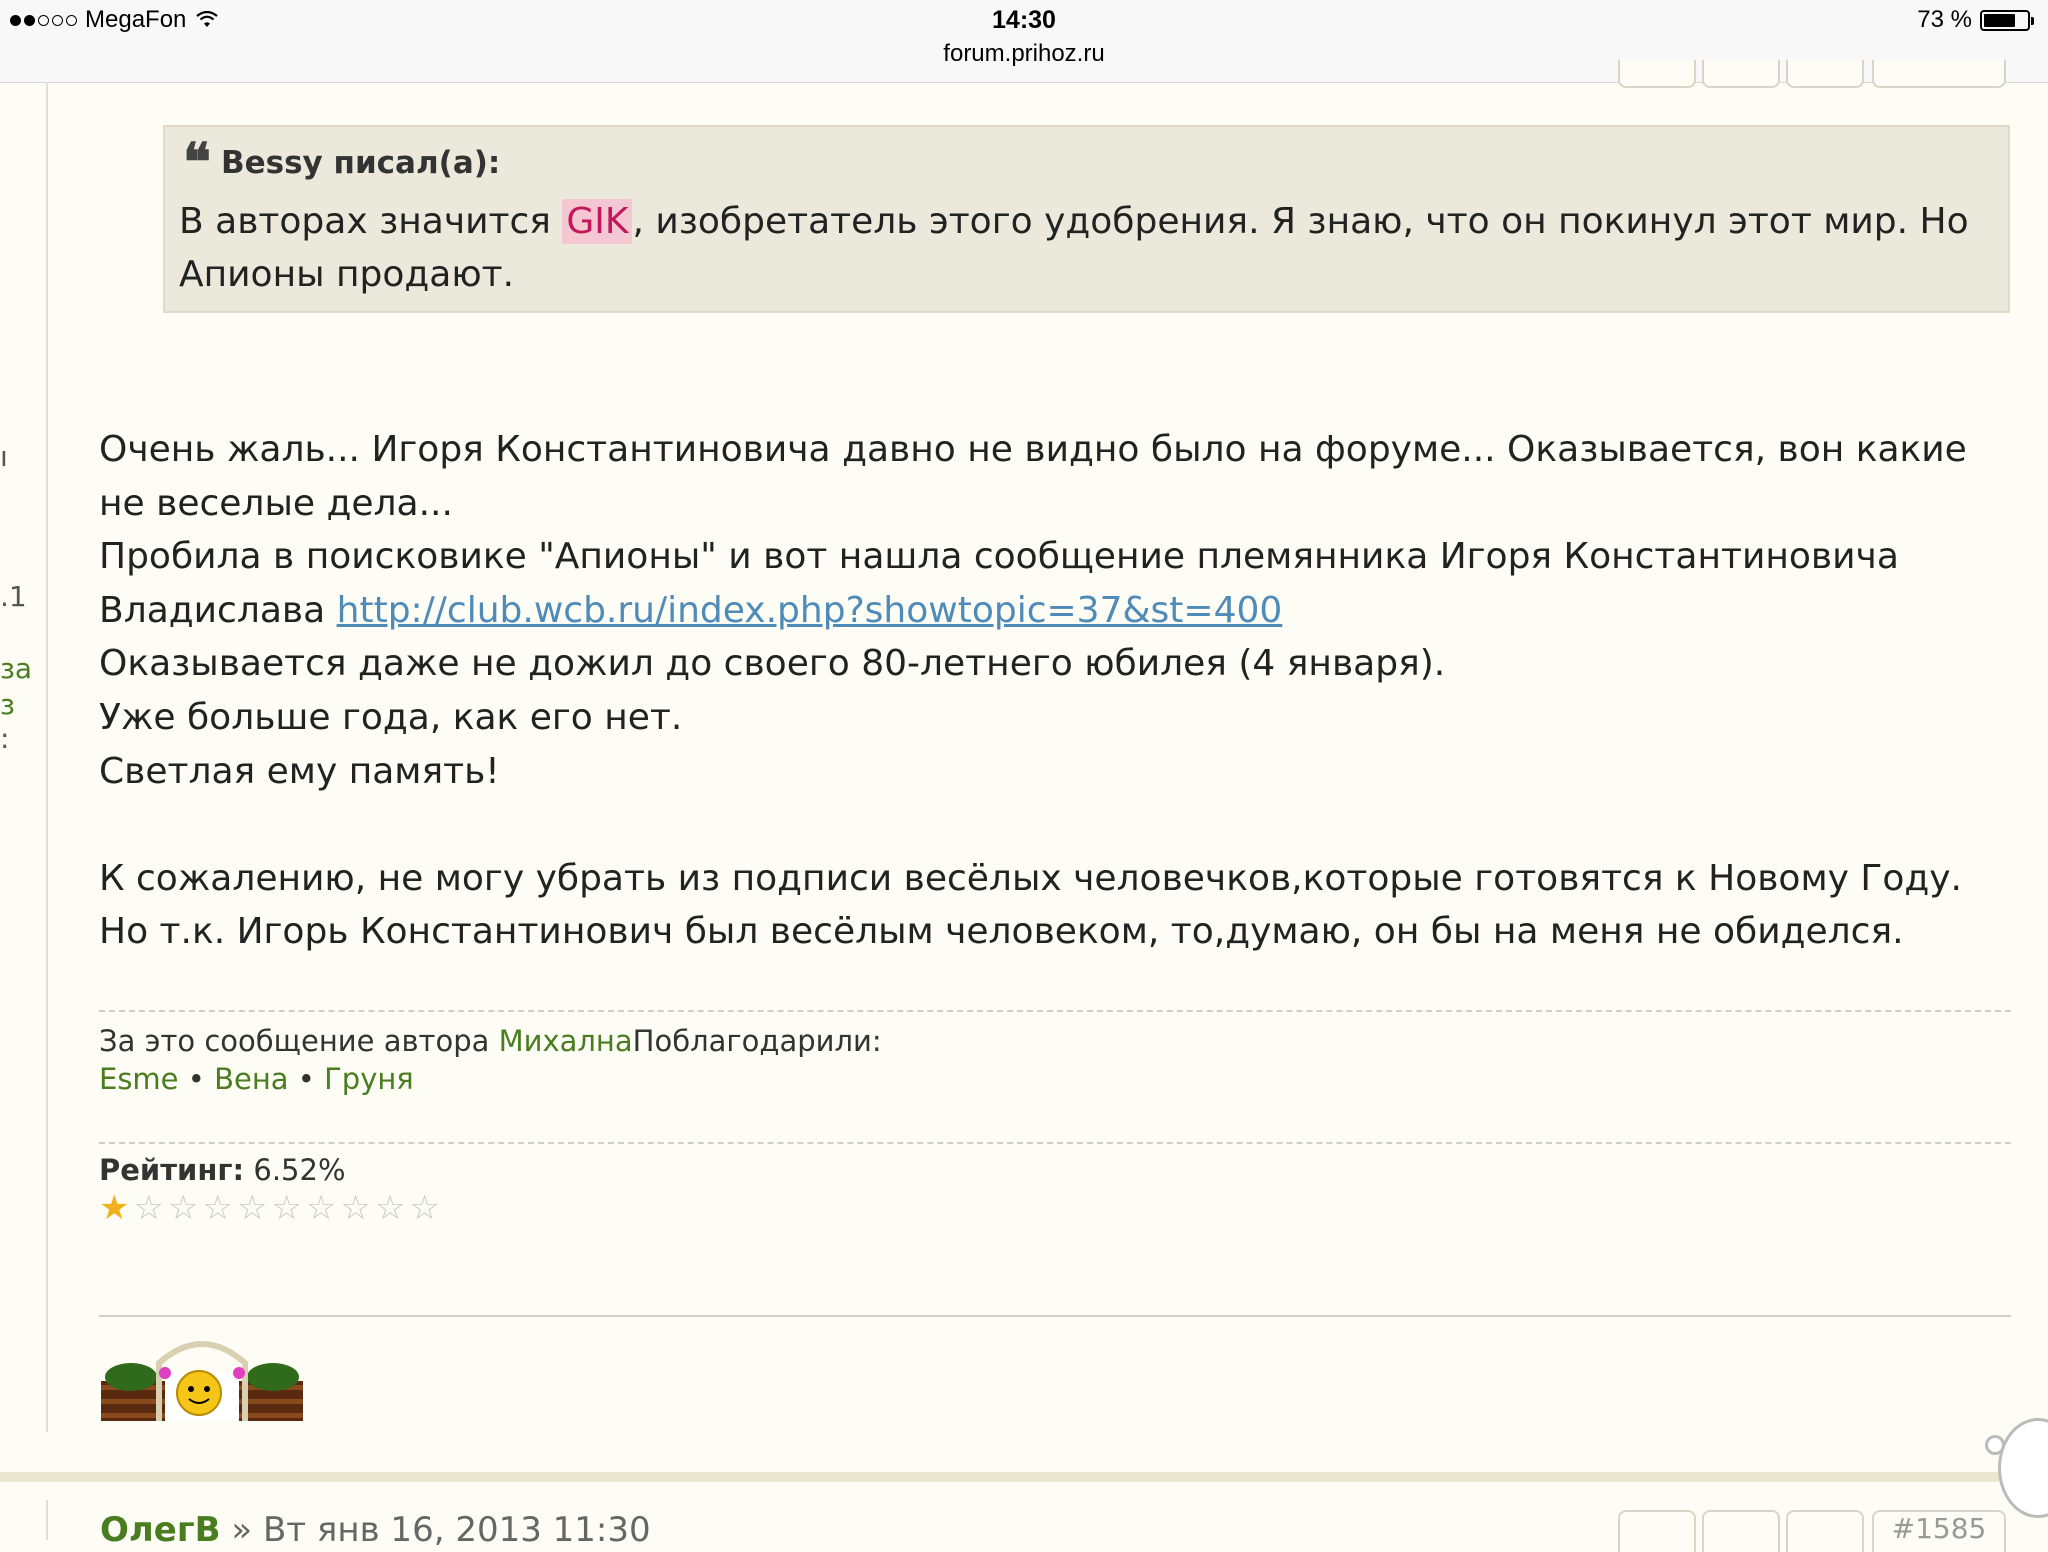 This screenshot has height=1552, width=2048. I want to click on user-link: Вена, so click(251, 1079).